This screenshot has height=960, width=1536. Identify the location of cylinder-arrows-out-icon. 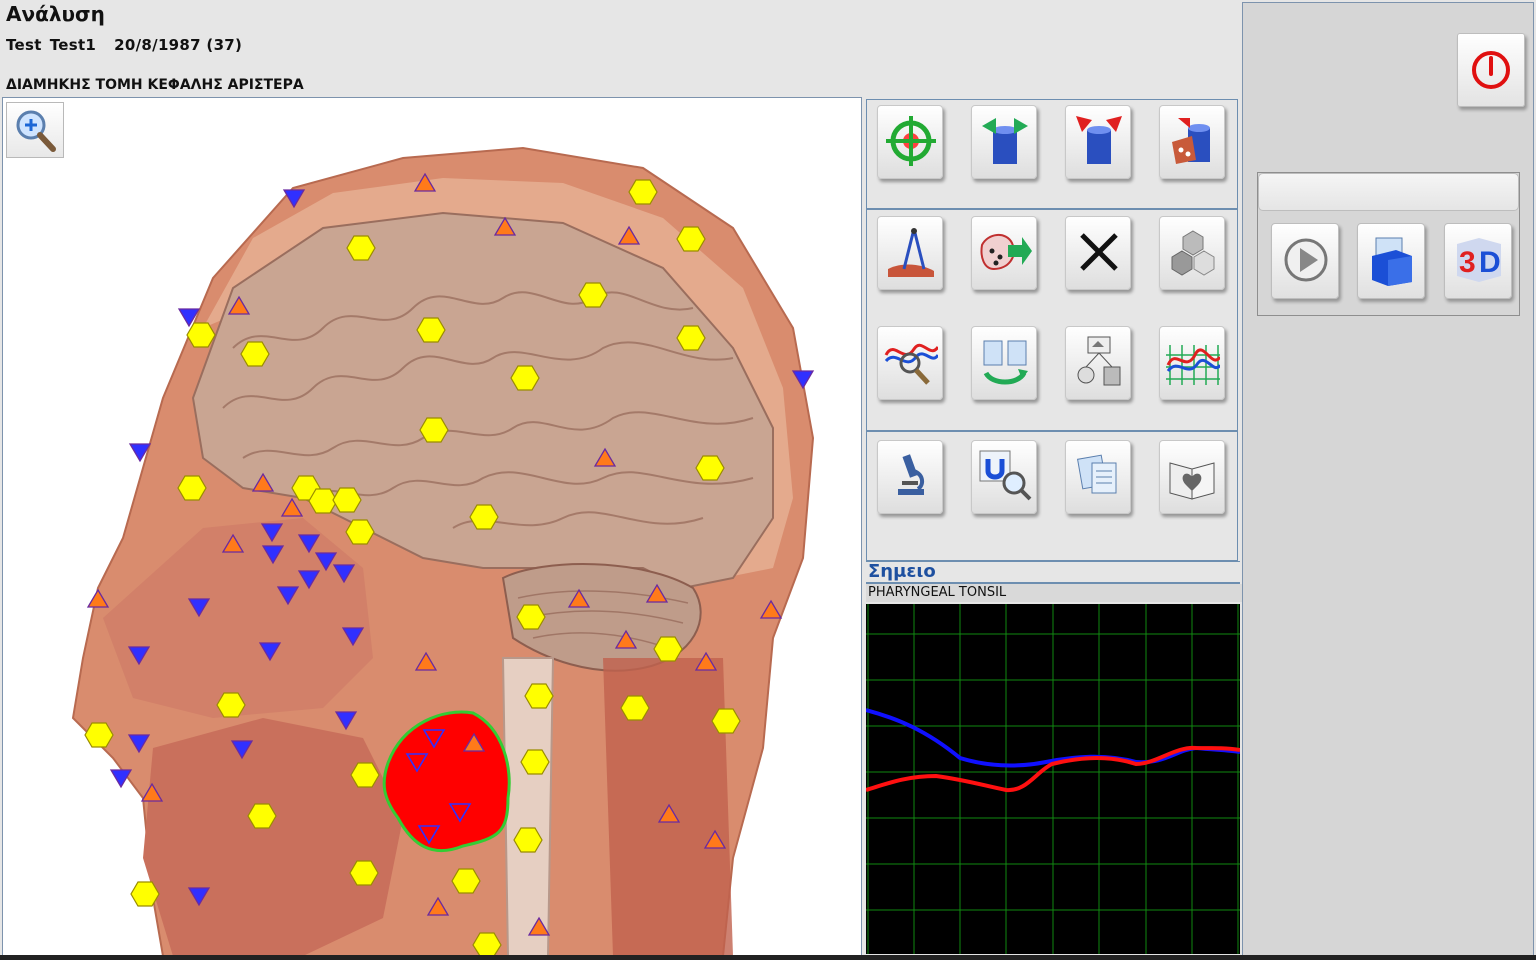
(1005, 141).